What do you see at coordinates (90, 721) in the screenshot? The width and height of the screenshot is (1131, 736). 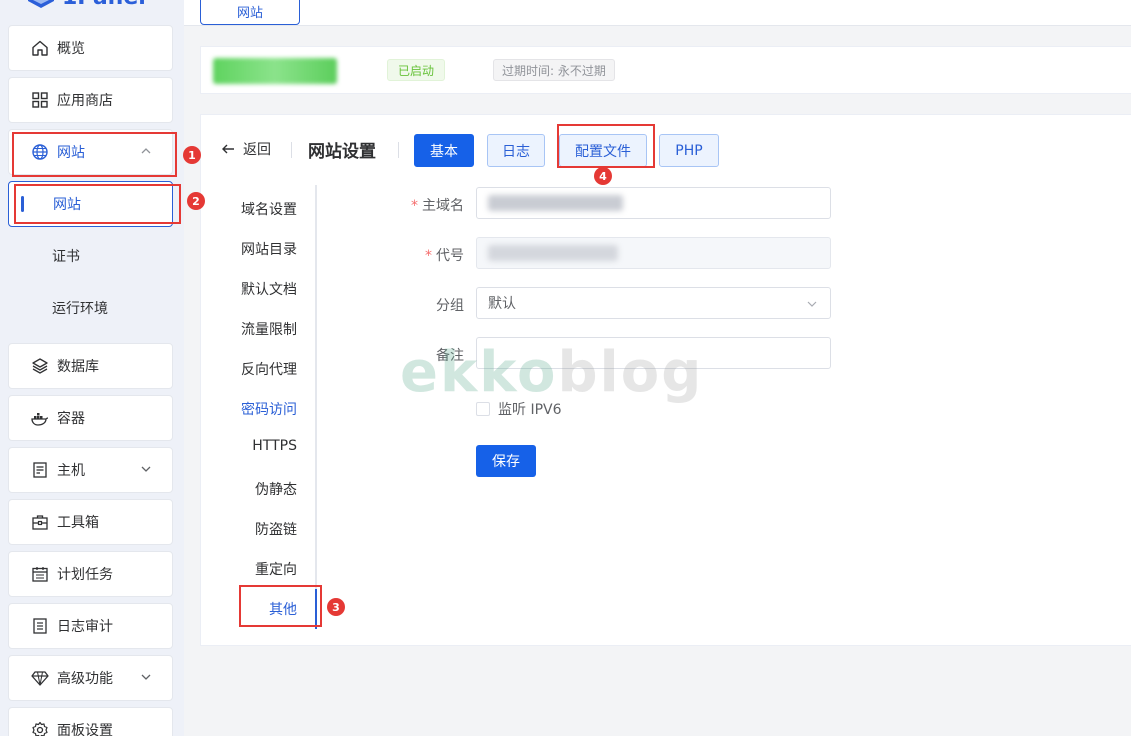 I see `sidebar-item-panel-settings: 面板设置` at bounding box center [90, 721].